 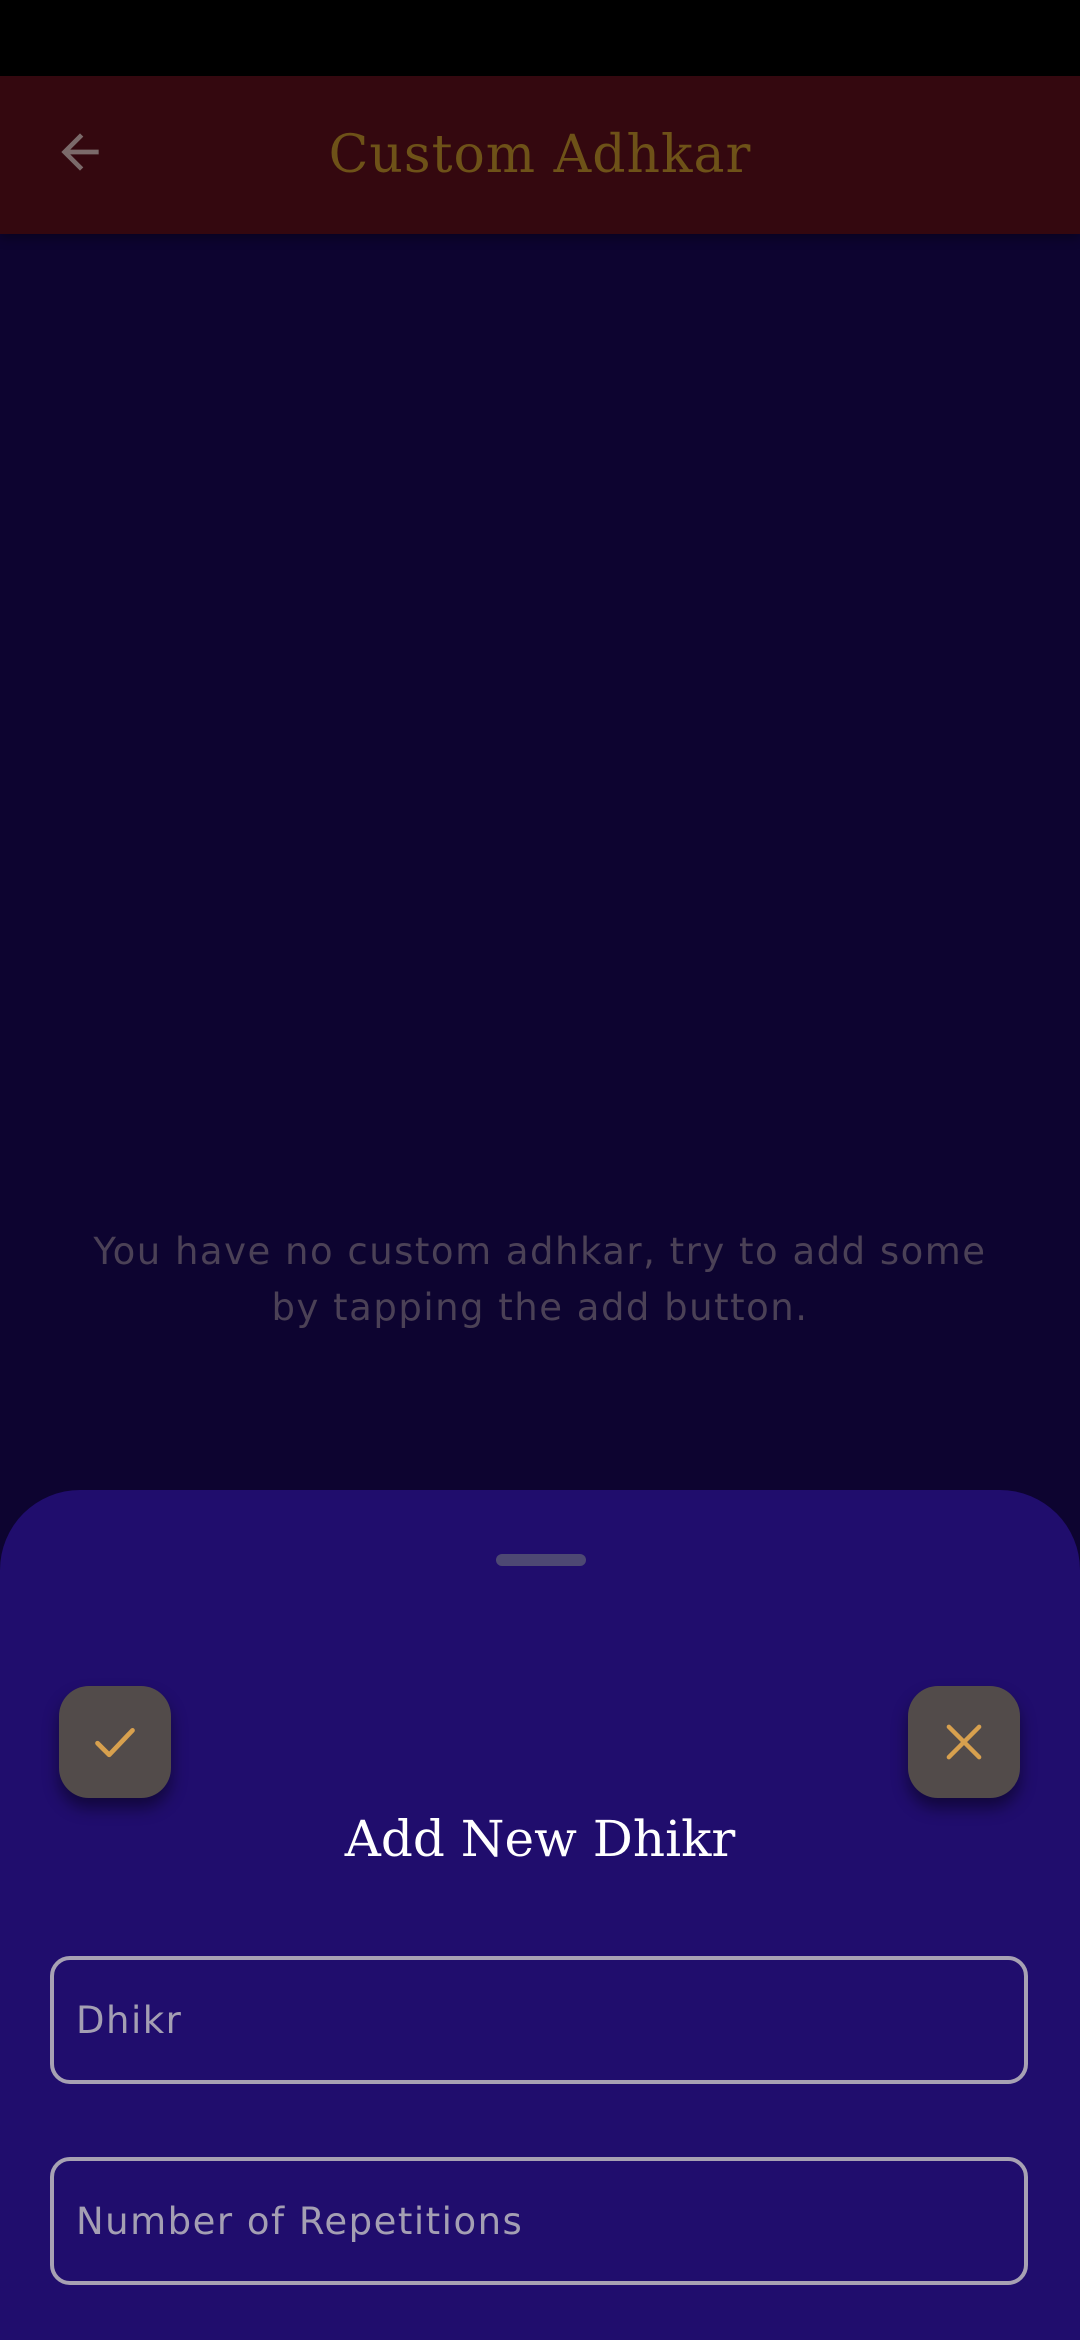 I want to click on drag-handle, so click(x=541, y=1560).